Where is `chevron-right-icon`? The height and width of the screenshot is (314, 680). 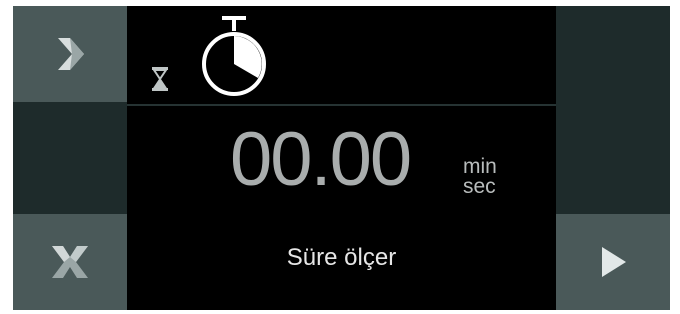
chevron-right-icon is located at coordinates (71, 54).